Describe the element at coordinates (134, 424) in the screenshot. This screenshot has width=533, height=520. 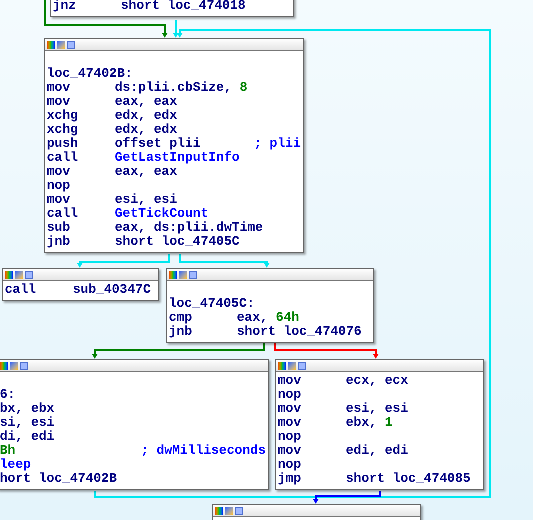
I see `code-block: 6: bx, ebx si, esi di, edi Bh ; dwMilliseconds leep hort loc_47402B` at that location.